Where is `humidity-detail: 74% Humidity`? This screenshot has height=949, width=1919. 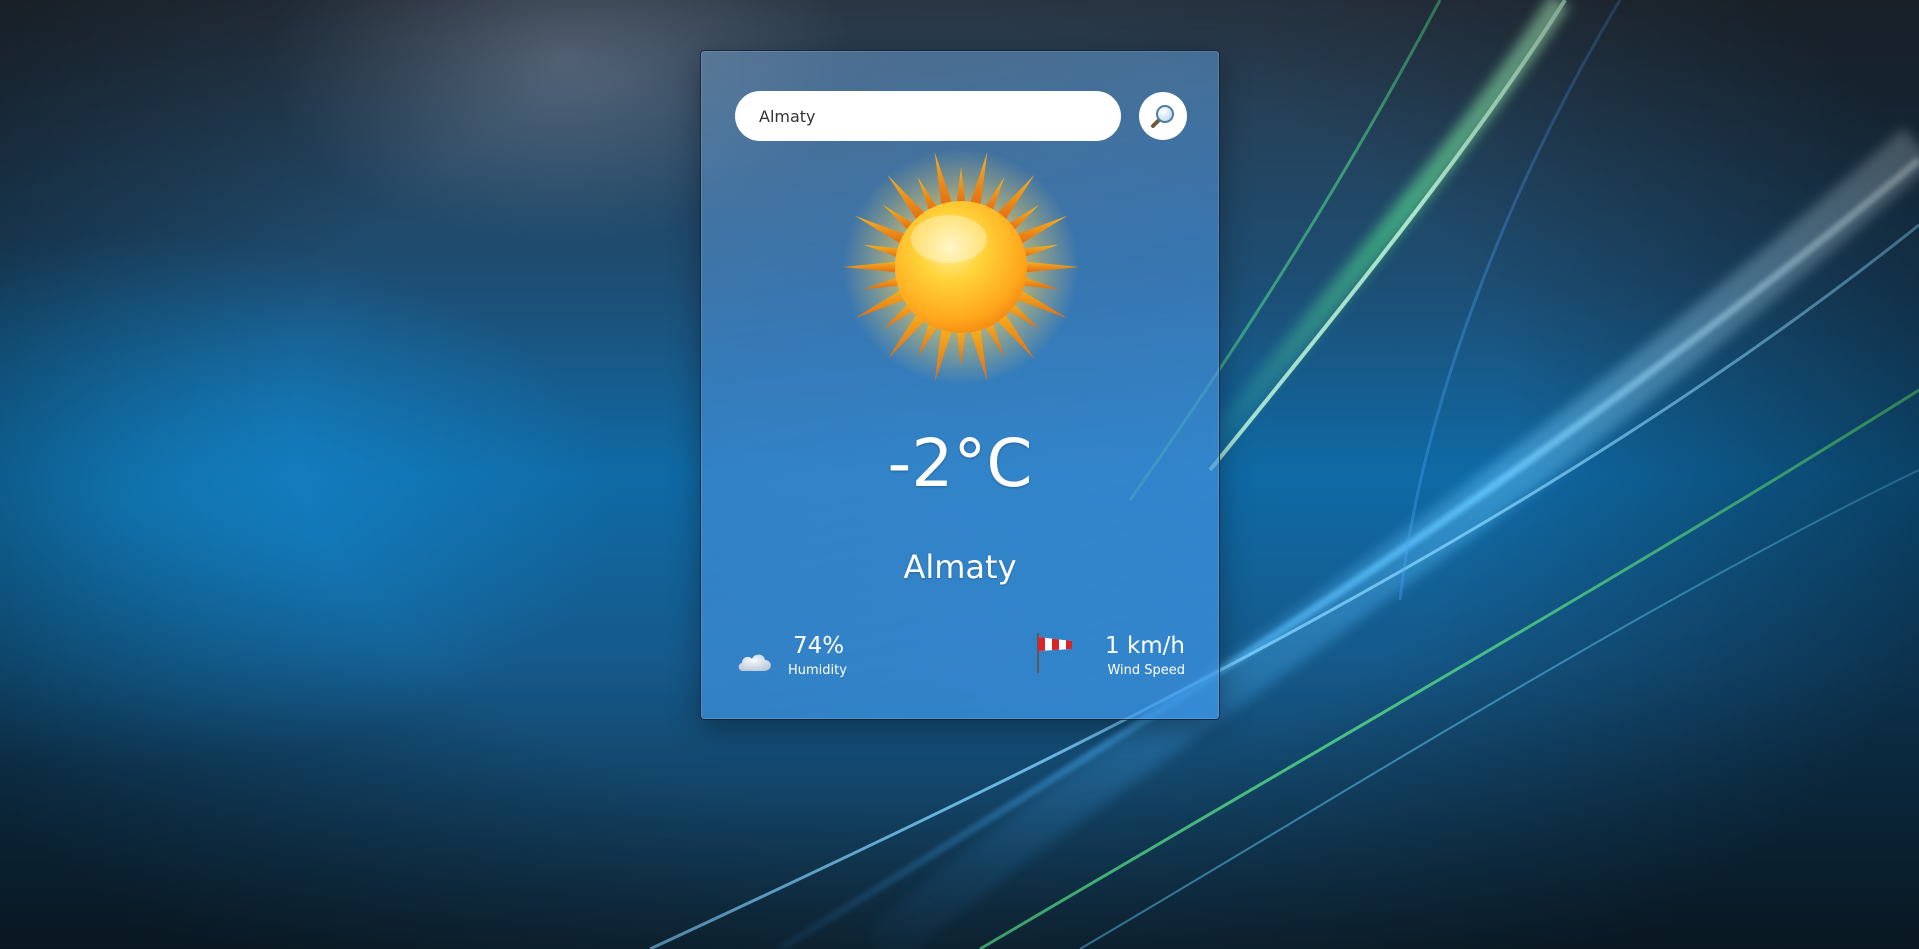
humidity-detail: 74% Humidity is located at coordinates (825, 661).